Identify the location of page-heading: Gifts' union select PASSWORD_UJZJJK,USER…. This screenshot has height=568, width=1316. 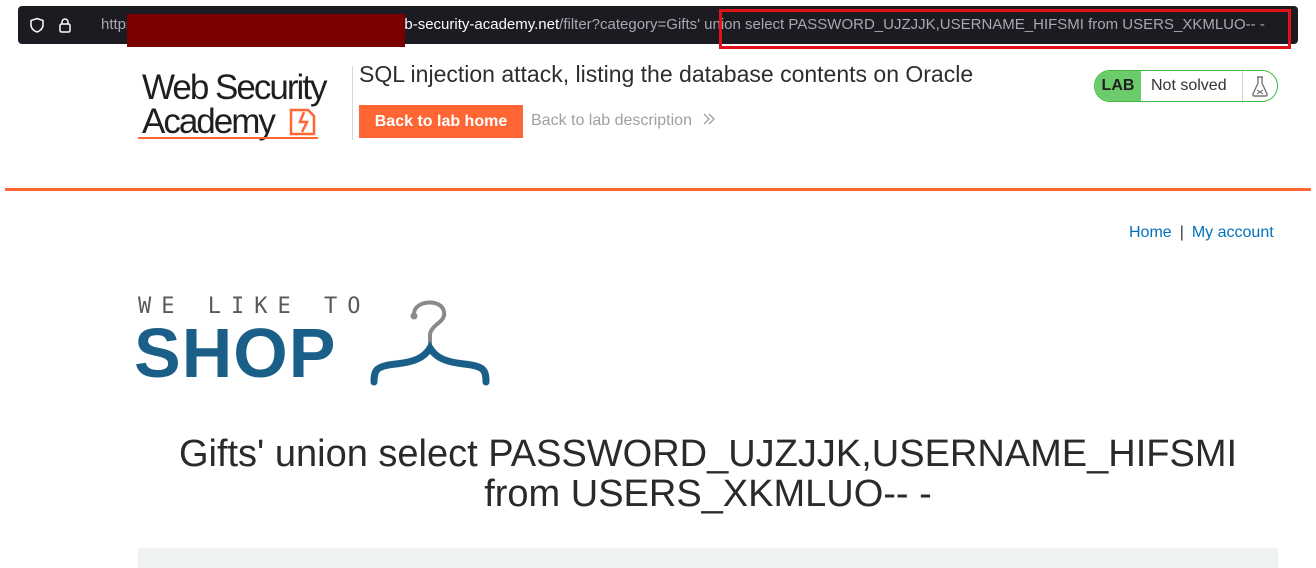
(708, 474).